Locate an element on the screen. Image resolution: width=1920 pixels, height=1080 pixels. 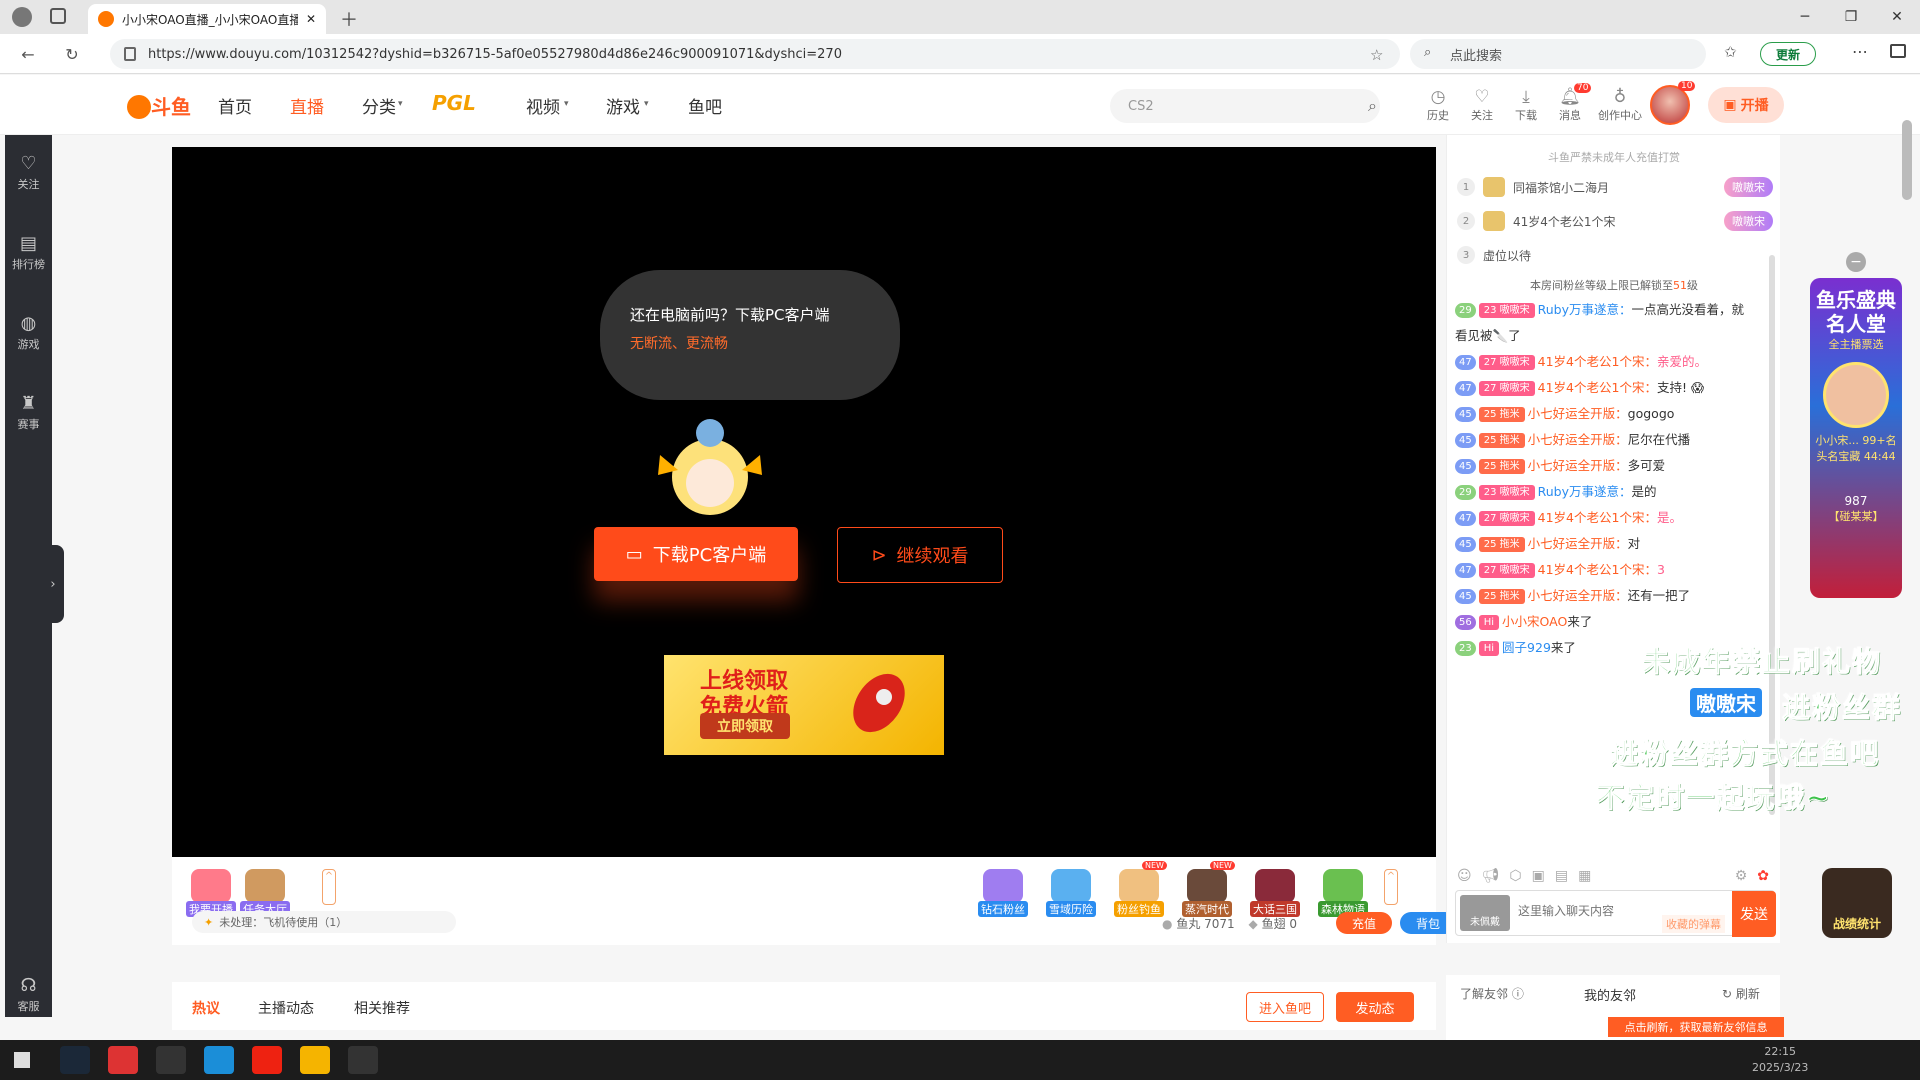
collapse-promo-icon: − is located at coordinates (1856, 262).